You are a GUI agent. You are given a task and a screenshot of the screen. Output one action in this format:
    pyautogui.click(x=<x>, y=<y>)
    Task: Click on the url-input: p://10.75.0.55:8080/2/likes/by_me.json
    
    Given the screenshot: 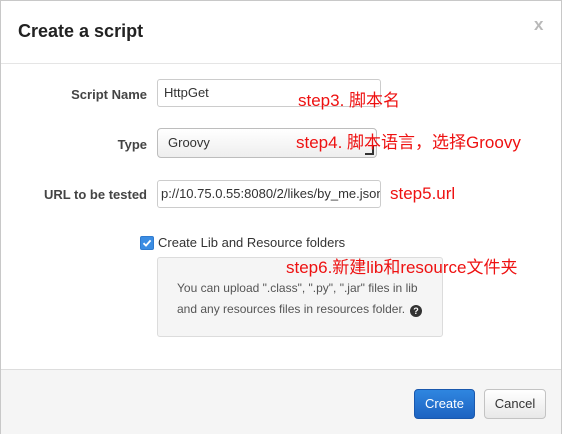 What is the action you would take?
    pyautogui.click(x=269, y=194)
    